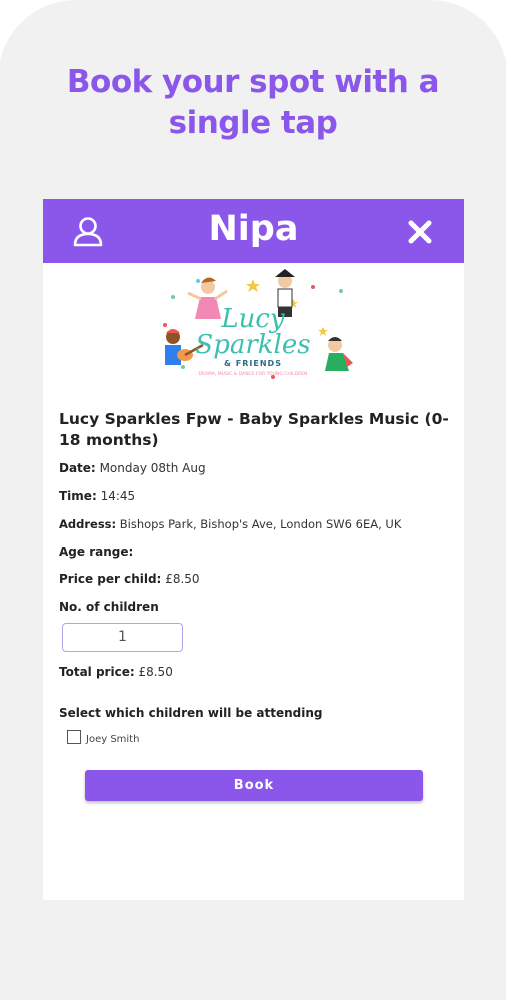 Image resolution: width=506 pixels, height=1000 pixels. Describe the element at coordinates (253, 374) in the screenshot. I see `logo-tagline: DRAMA, MUSIC & DANCE FOR YOUNG CHILDREN` at that location.